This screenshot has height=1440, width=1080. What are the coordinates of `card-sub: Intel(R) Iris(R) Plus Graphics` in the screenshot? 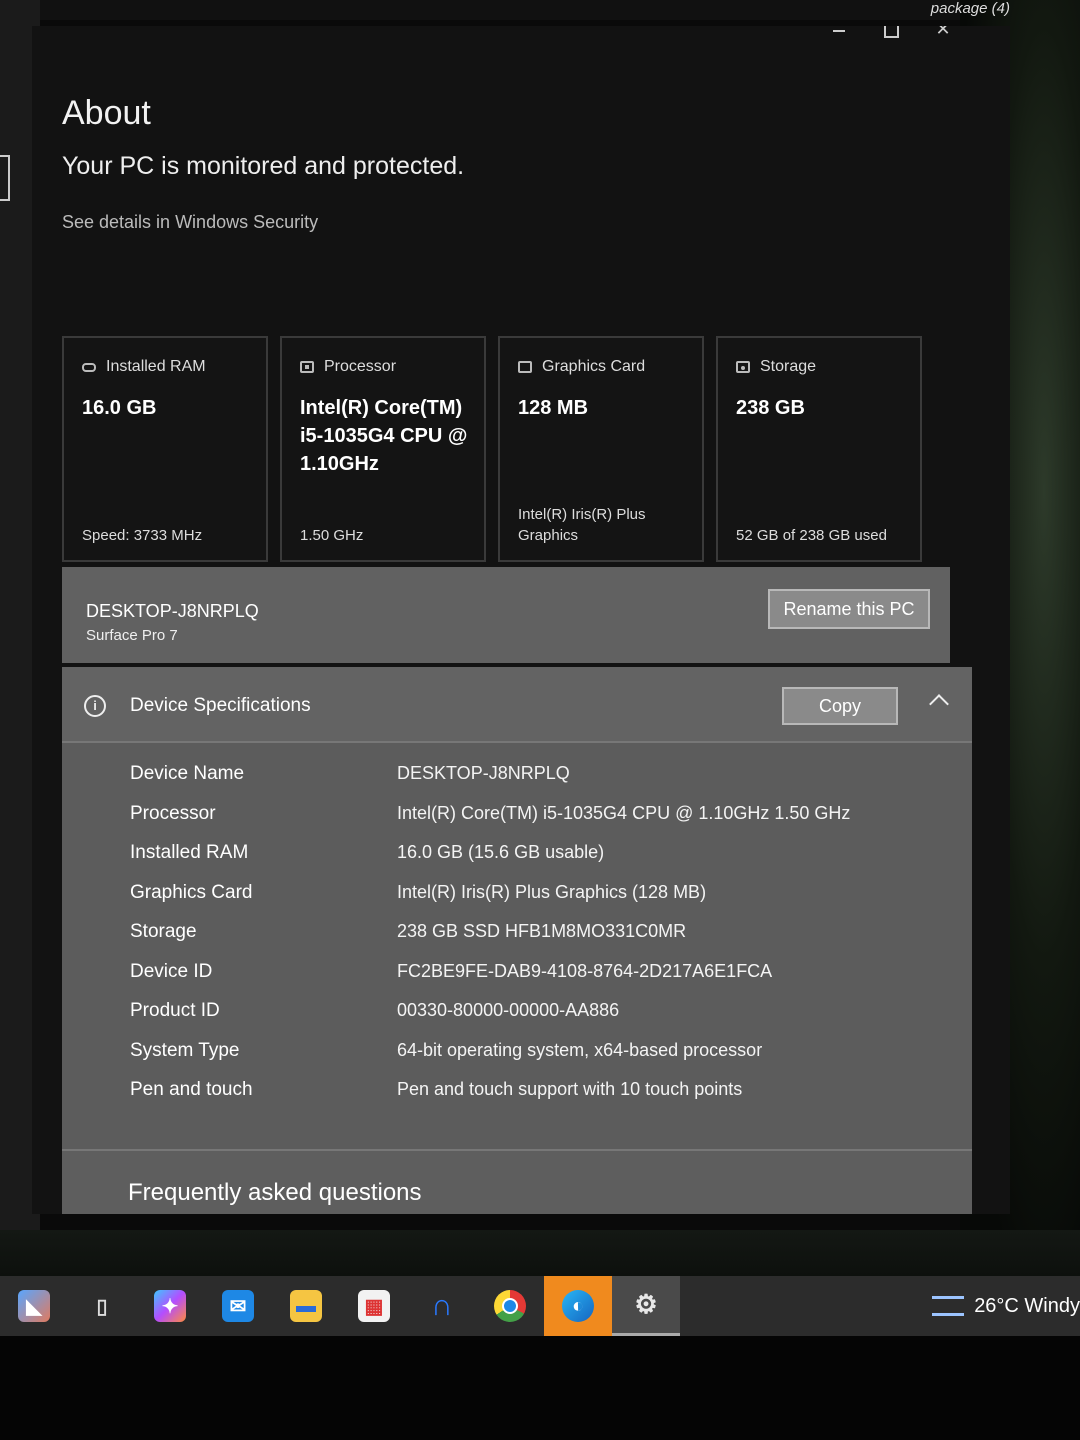 It's located at (582, 525).